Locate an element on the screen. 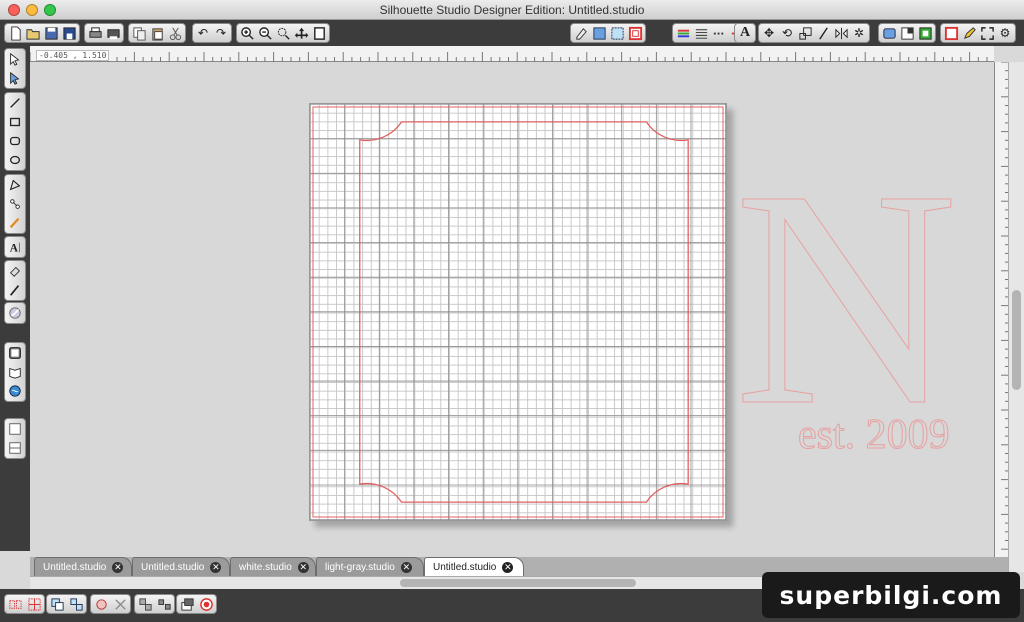 Image resolution: width=1024 pixels, height=622 pixels. line-color-icon is located at coordinates (683, 33).